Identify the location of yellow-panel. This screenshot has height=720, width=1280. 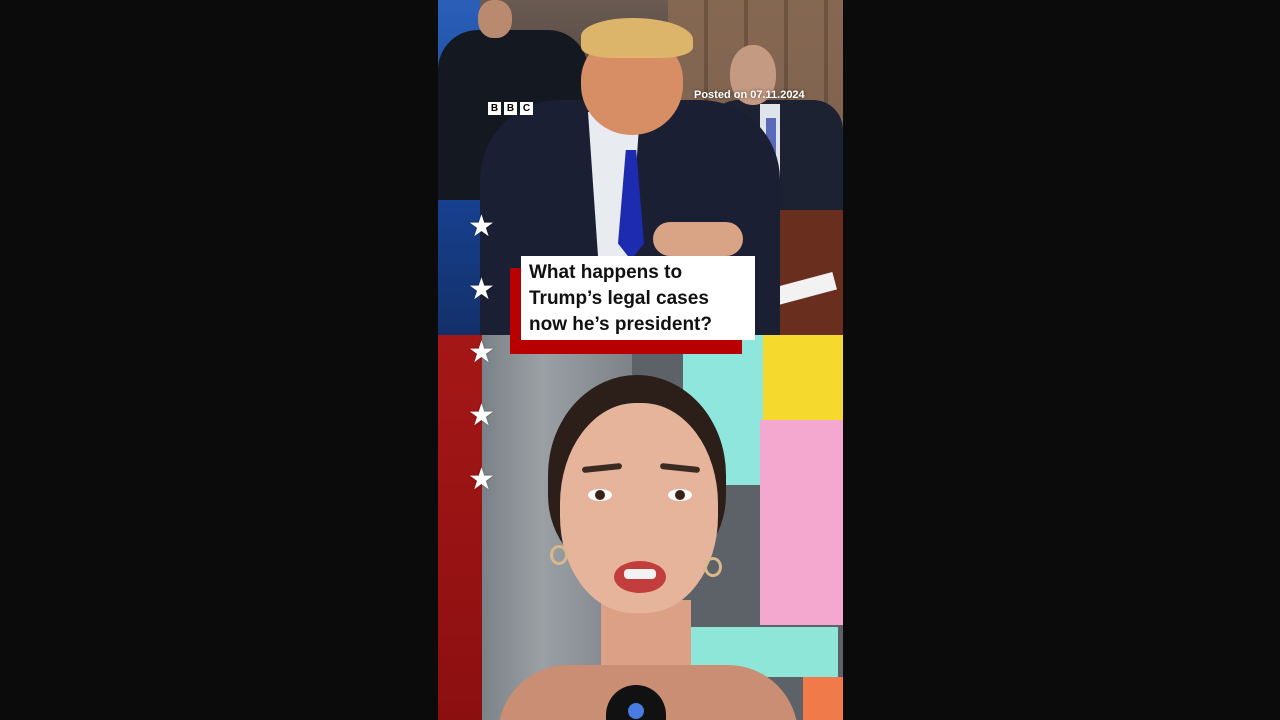
(803, 382).